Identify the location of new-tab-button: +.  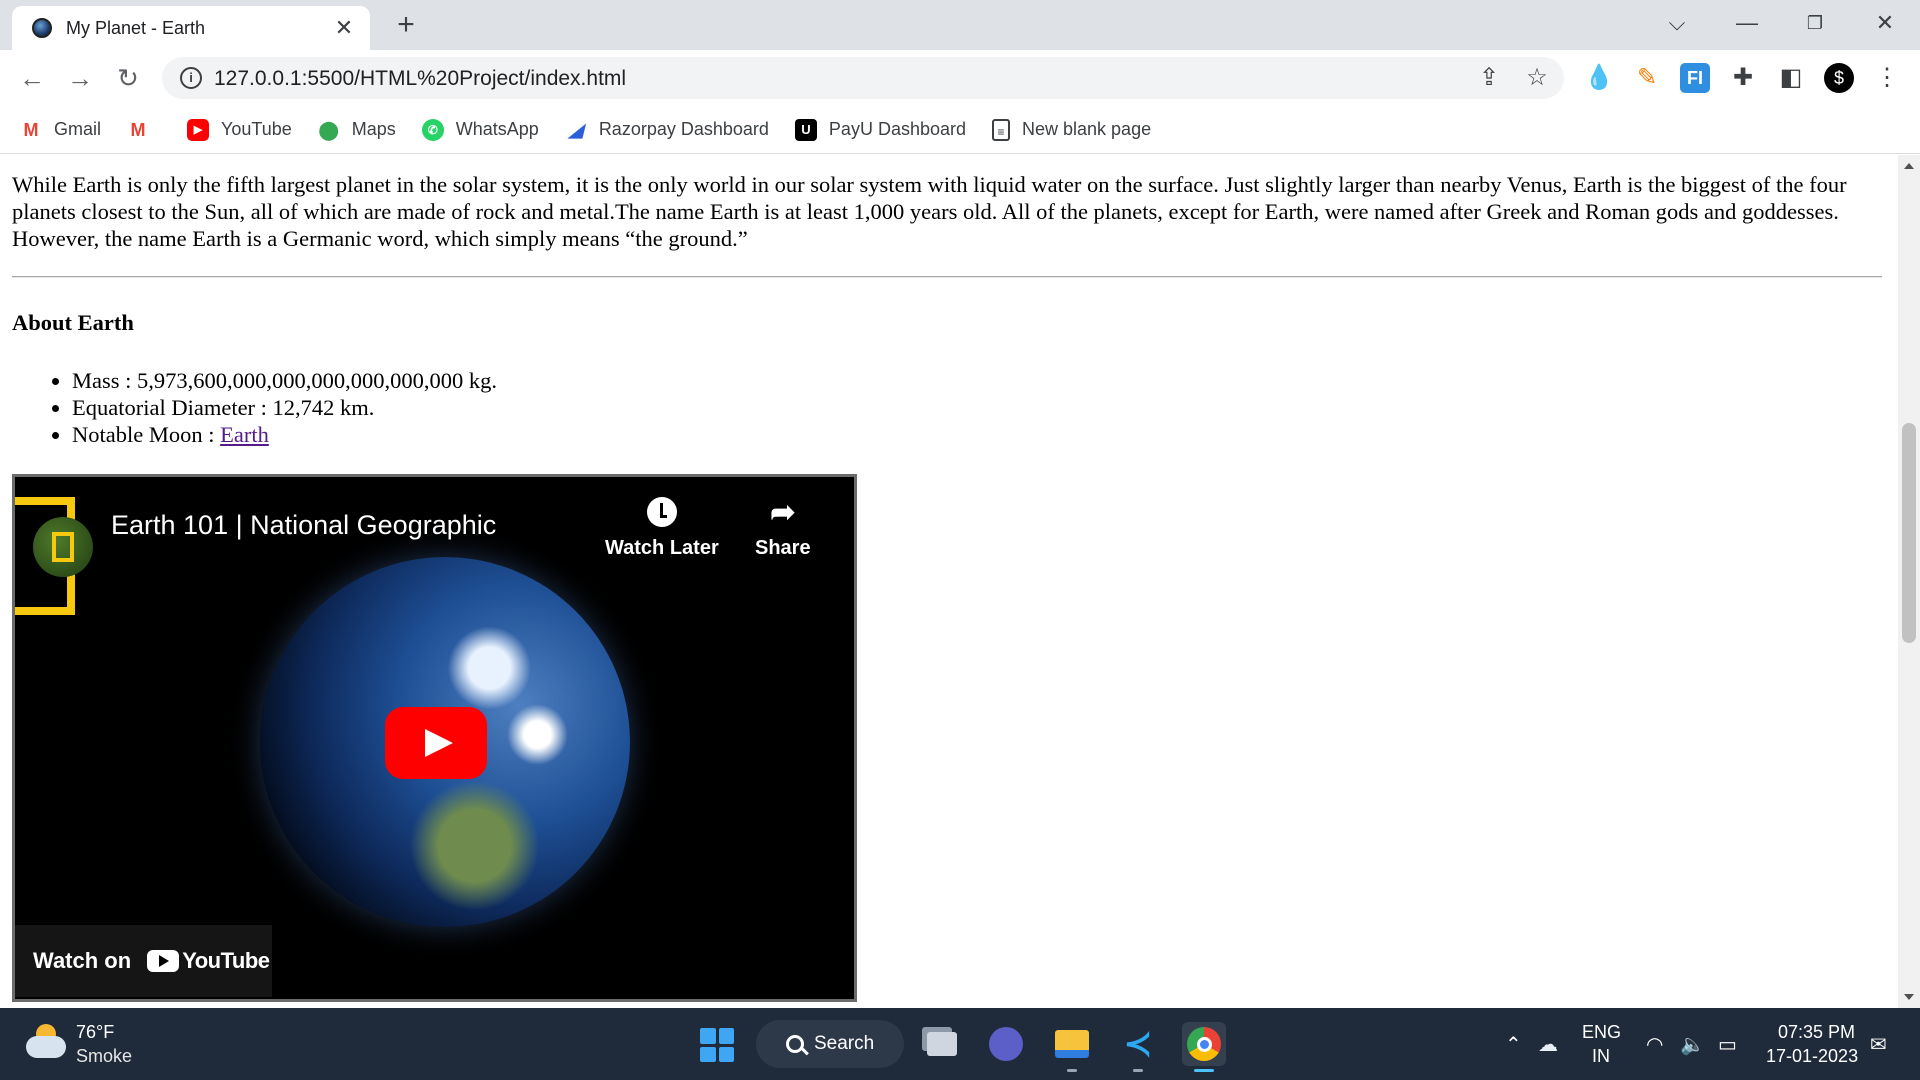
(406, 25).